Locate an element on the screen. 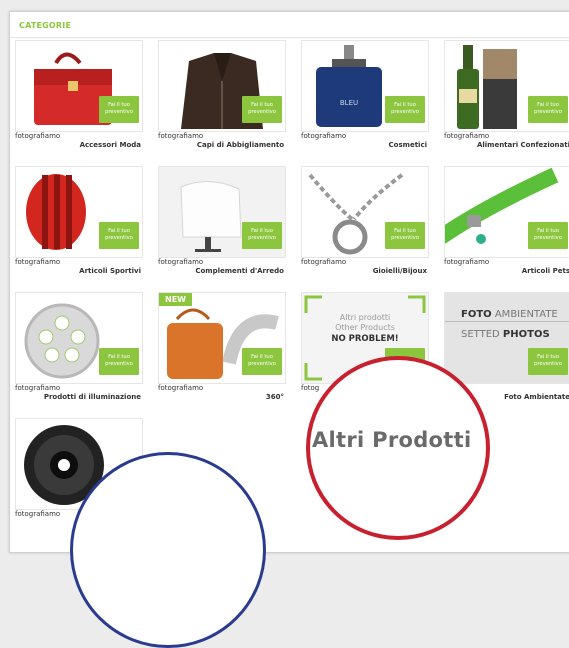 The width and height of the screenshot is (569, 648). thumb-subheading: SETTED PHOTOS is located at coordinates (505, 334).